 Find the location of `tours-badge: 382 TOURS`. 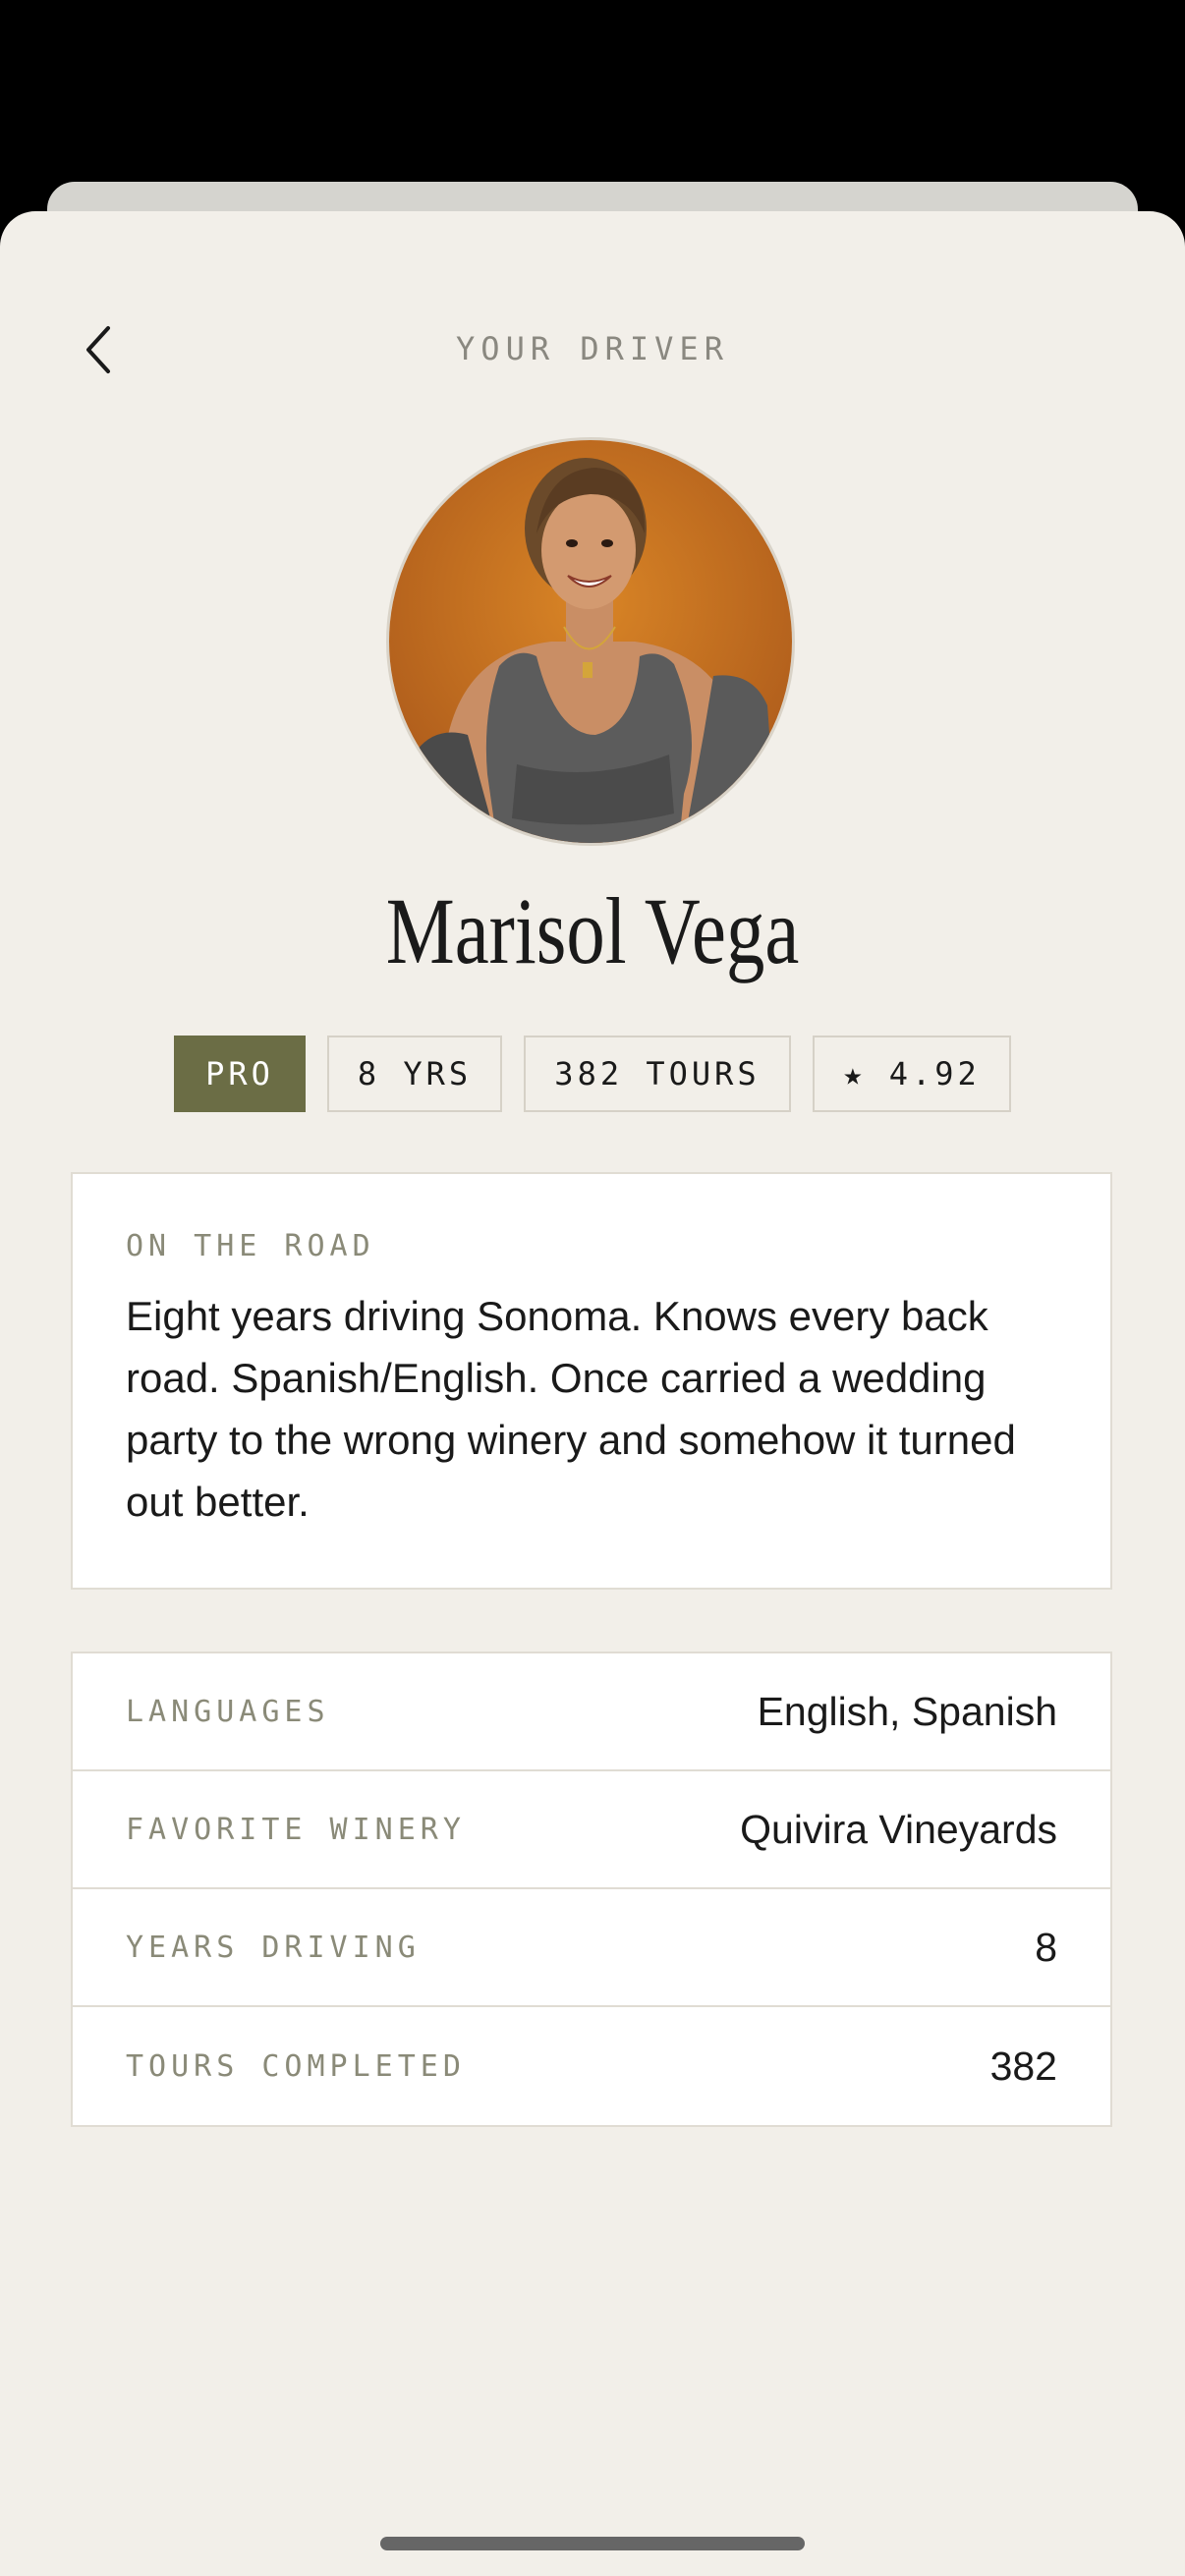

tours-badge: 382 TOURS is located at coordinates (658, 1074).